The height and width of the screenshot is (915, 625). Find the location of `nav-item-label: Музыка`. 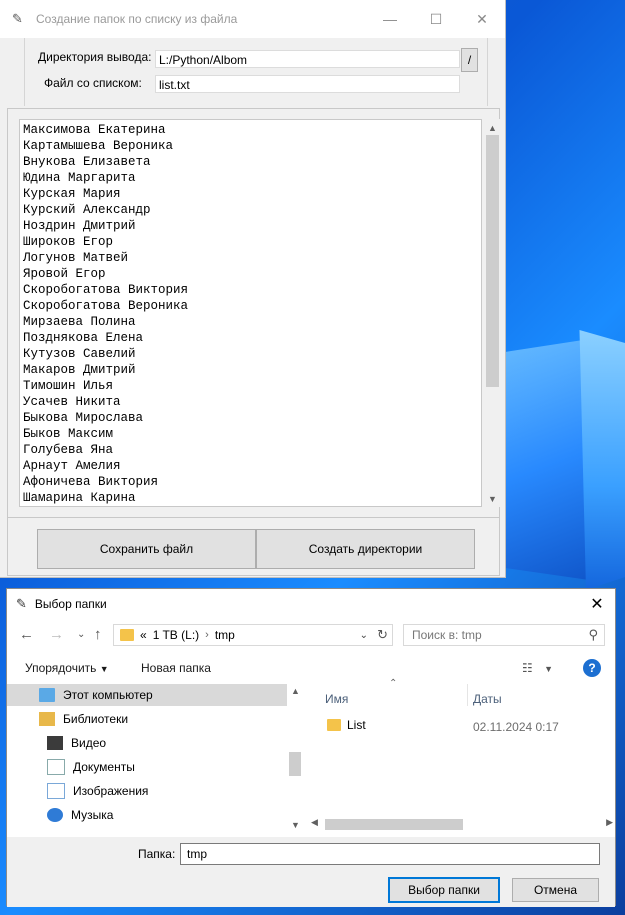

nav-item-label: Музыка is located at coordinates (92, 815).